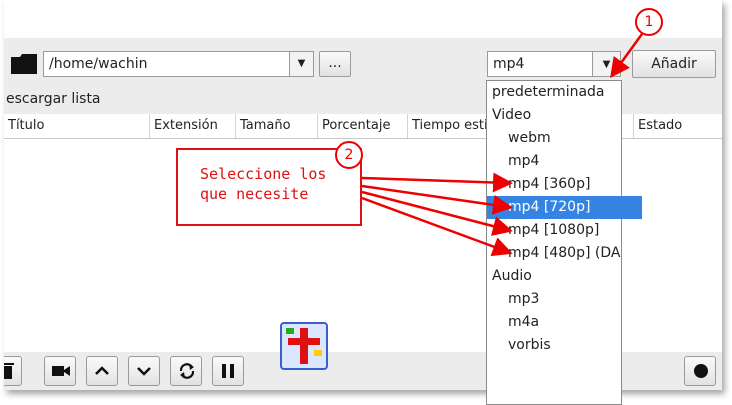 Image resolution: width=732 pixels, height=405 pixels. Describe the element at coordinates (277, 126) in the screenshot. I see `column-header: Tamaño` at that location.